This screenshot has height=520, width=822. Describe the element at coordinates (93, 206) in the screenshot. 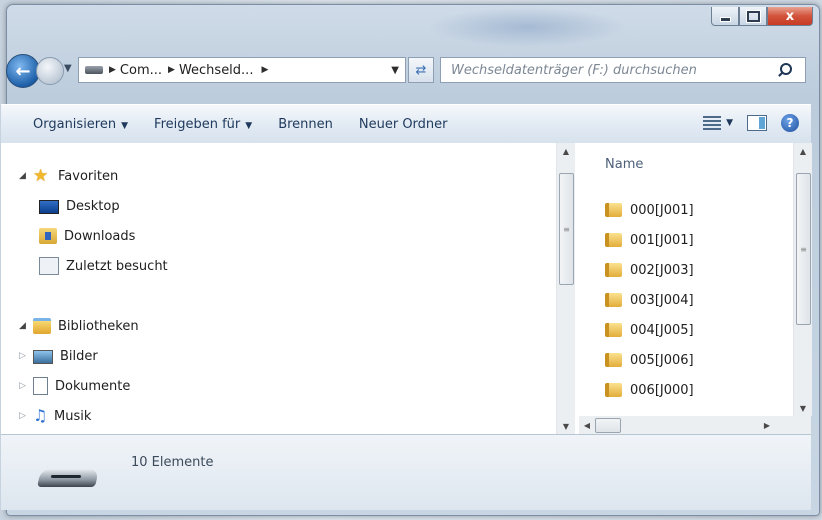

I see `nav-item-desktop: Desktop` at that location.